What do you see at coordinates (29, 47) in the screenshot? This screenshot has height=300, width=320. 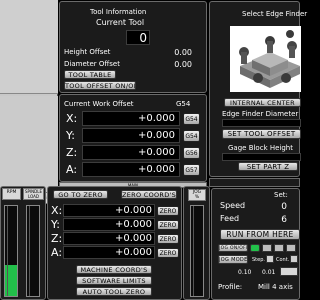 I see `preview-pane-top` at bounding box center [29, 47].